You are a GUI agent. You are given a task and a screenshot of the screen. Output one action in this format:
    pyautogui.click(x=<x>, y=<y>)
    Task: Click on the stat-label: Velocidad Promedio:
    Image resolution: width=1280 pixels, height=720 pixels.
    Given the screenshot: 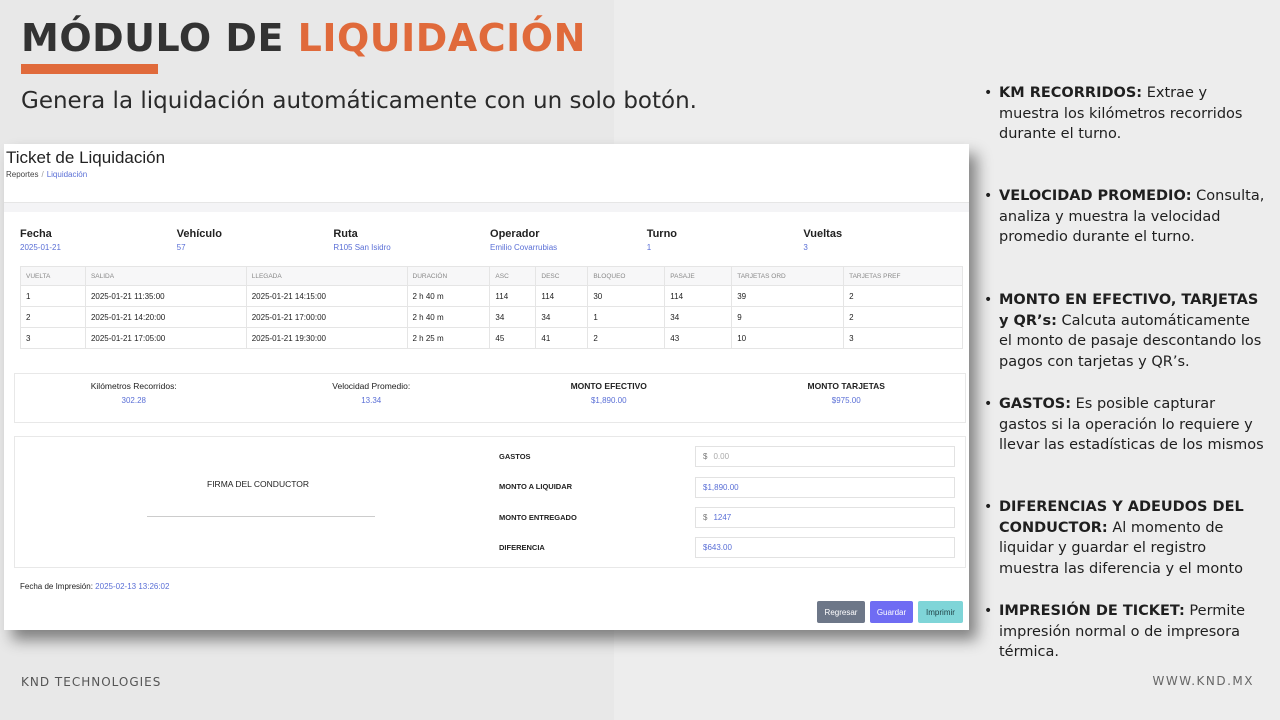 What is the action you would take?
    pyautogui.click(x=371, y=386)
    